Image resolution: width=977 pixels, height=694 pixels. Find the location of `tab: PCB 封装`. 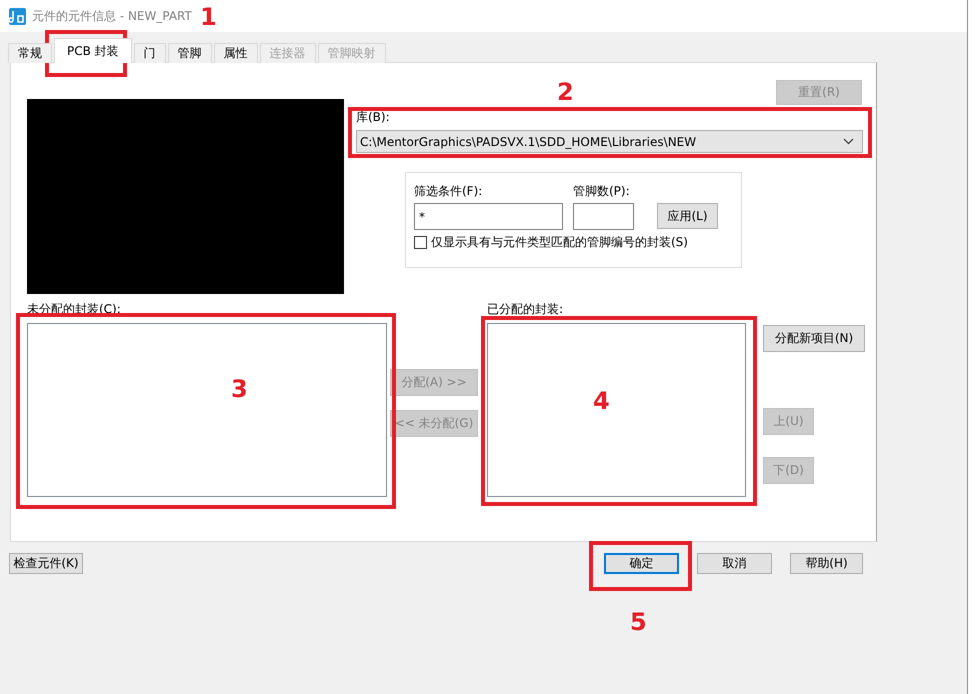

tab: PCB 封装 is located at coordinates (93, 50).